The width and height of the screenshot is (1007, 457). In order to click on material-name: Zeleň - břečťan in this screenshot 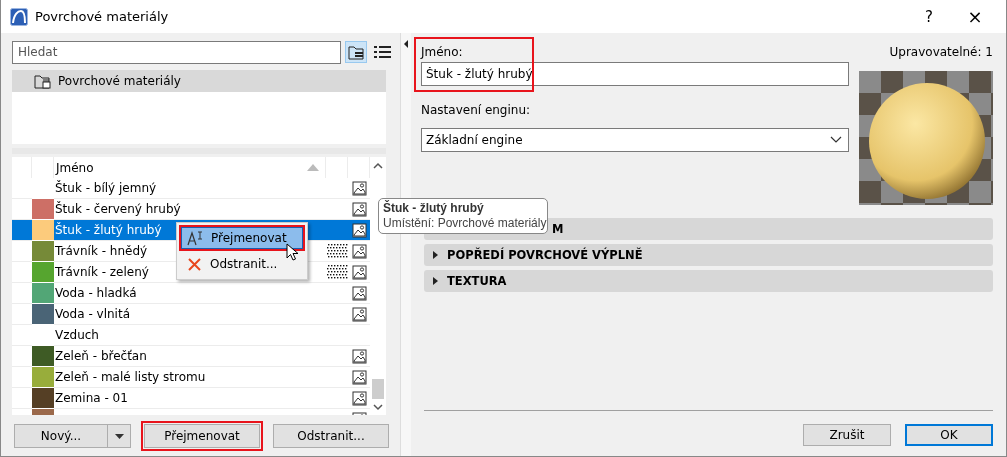, I will do `click(101, 356)`.